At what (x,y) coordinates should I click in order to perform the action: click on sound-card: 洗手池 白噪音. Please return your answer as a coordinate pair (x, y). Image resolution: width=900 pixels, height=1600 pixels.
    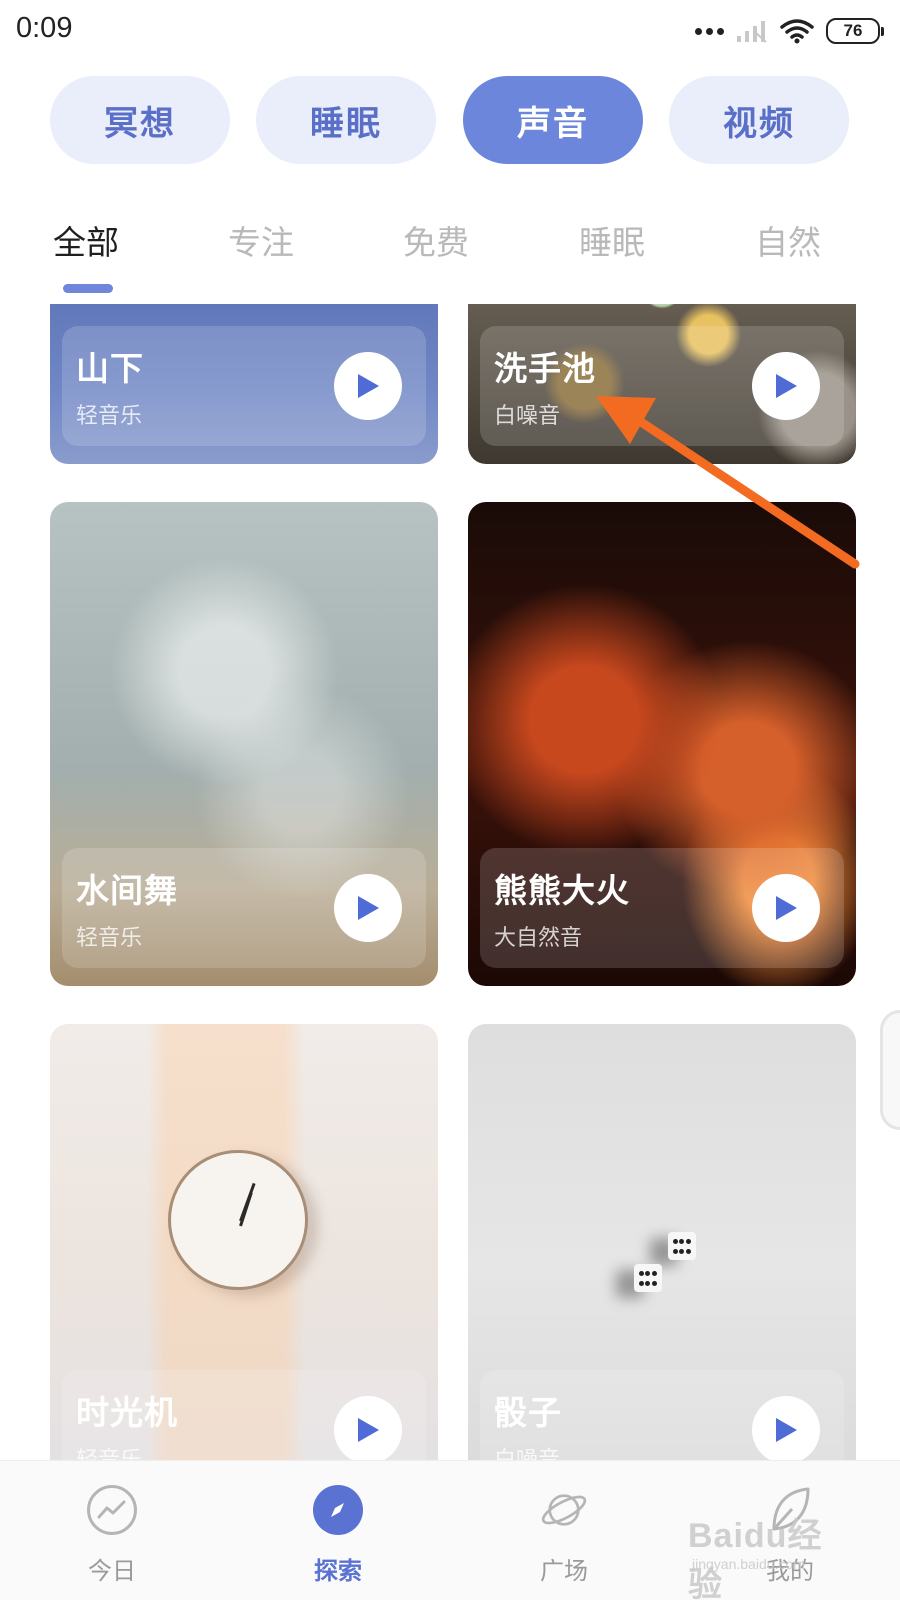
    Looking at the image, I should click on (662, 384).